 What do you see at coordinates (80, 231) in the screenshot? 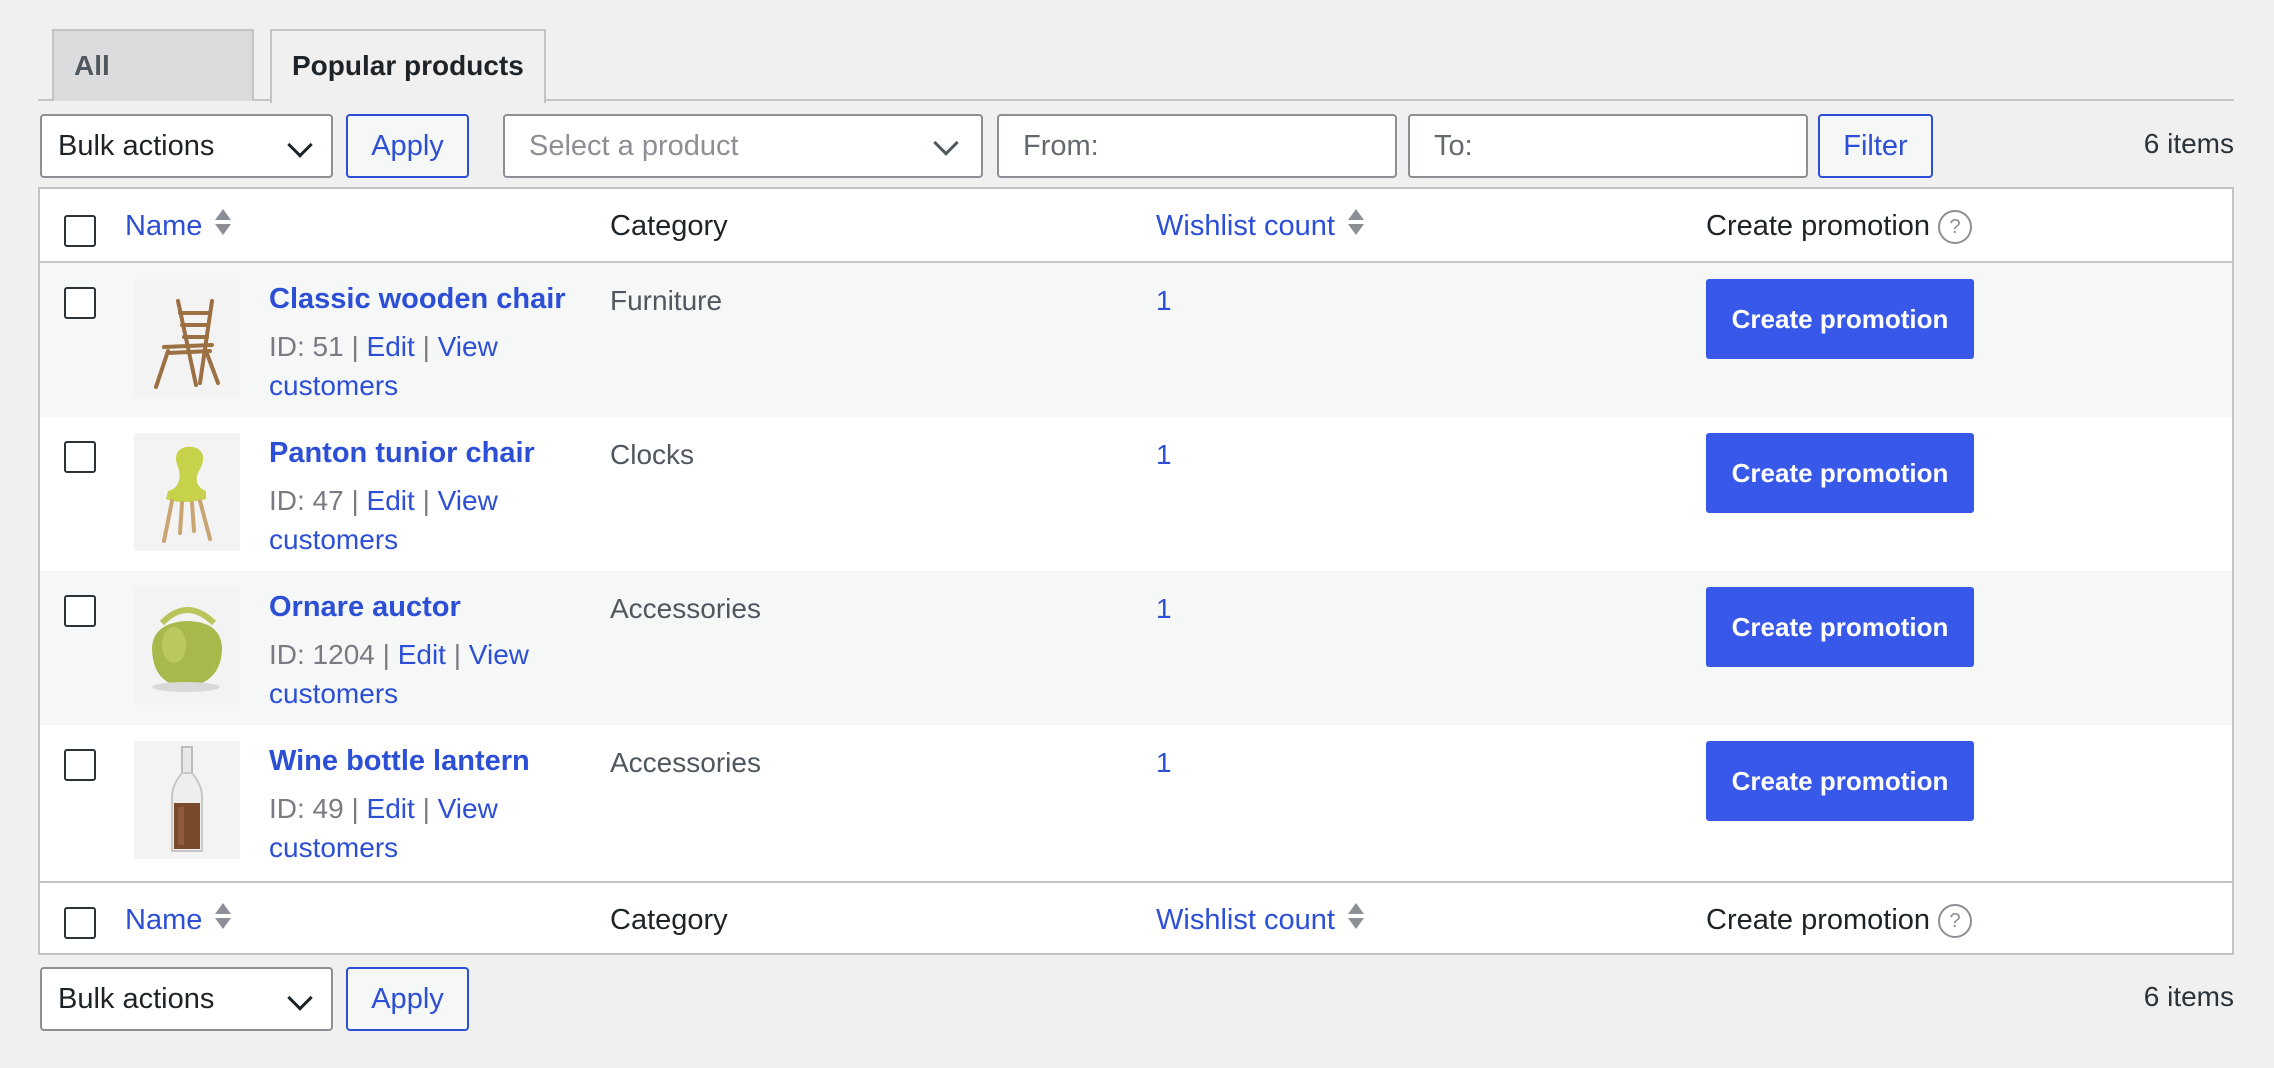
I see `select-all-checkbox` at bounding box center [80, 231].